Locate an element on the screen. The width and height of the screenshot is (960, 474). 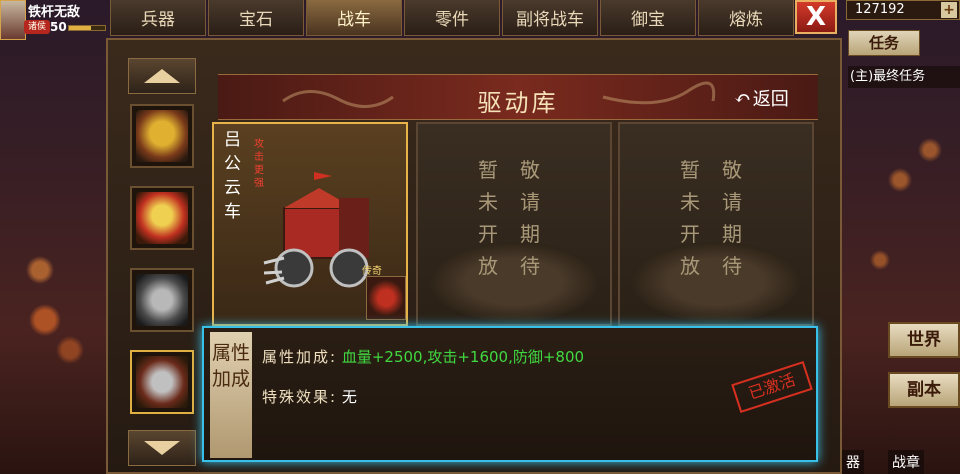
chariot-name: 吕公云车 is located at coordinates (232, 176).